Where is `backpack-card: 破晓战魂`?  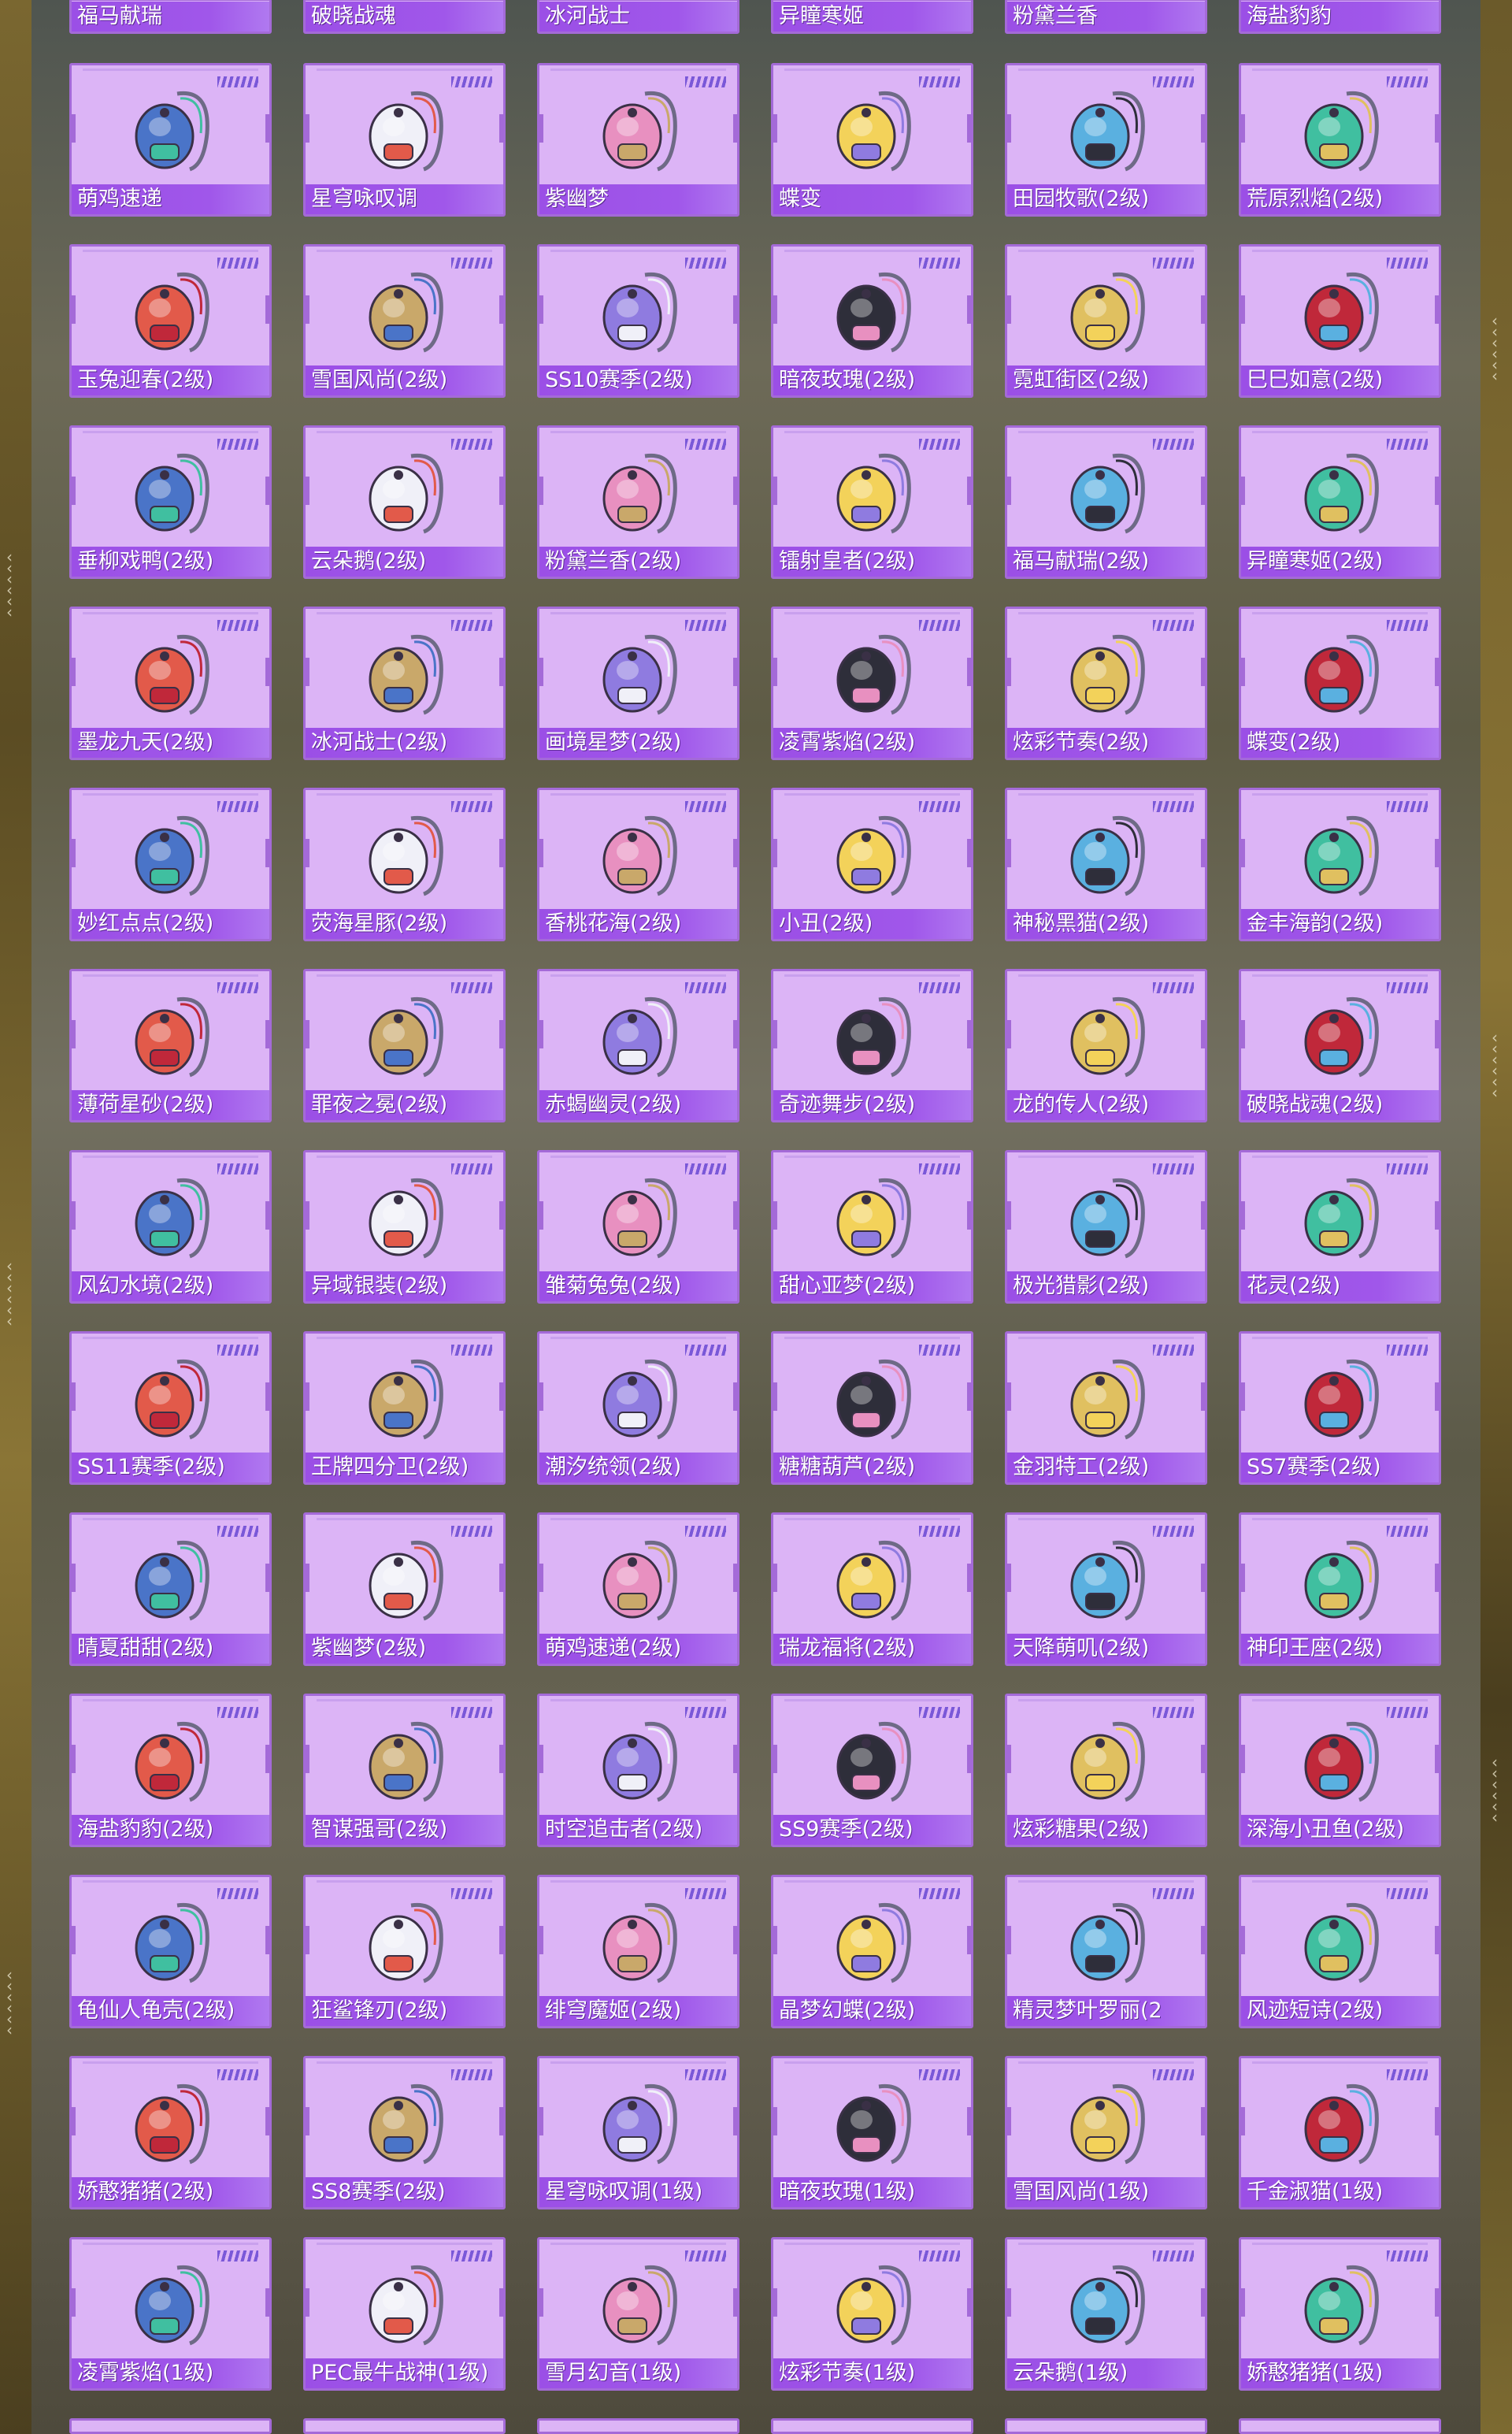
backpack-card: 破晓战魂 is located at coordinates (404, 17).